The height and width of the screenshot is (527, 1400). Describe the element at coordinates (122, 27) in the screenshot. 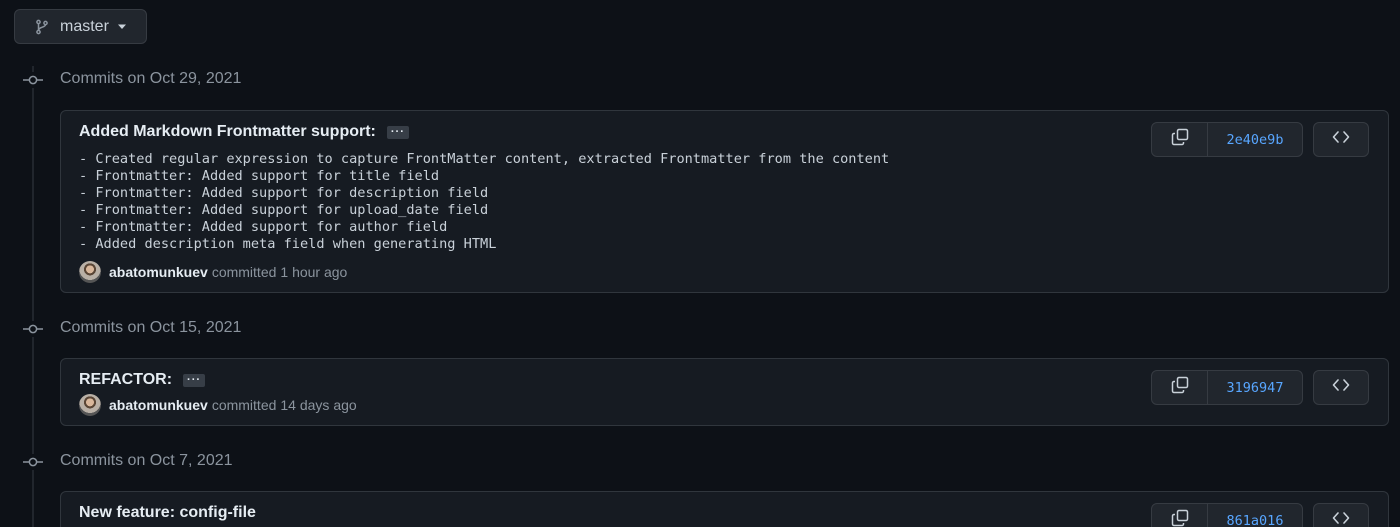

I see `caret-down-icon` at that location.